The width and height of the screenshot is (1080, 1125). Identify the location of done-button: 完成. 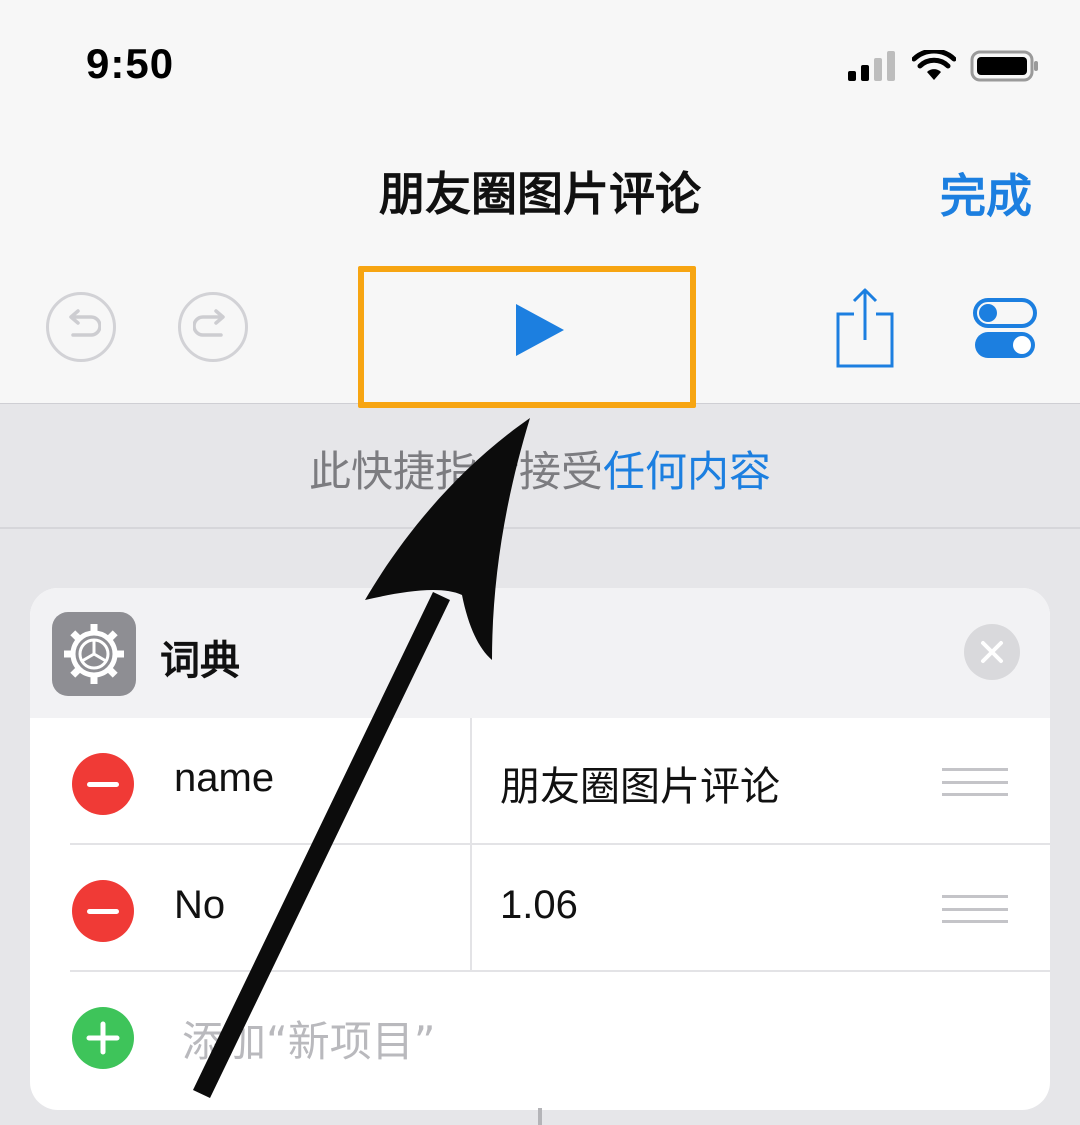
(986, 193).